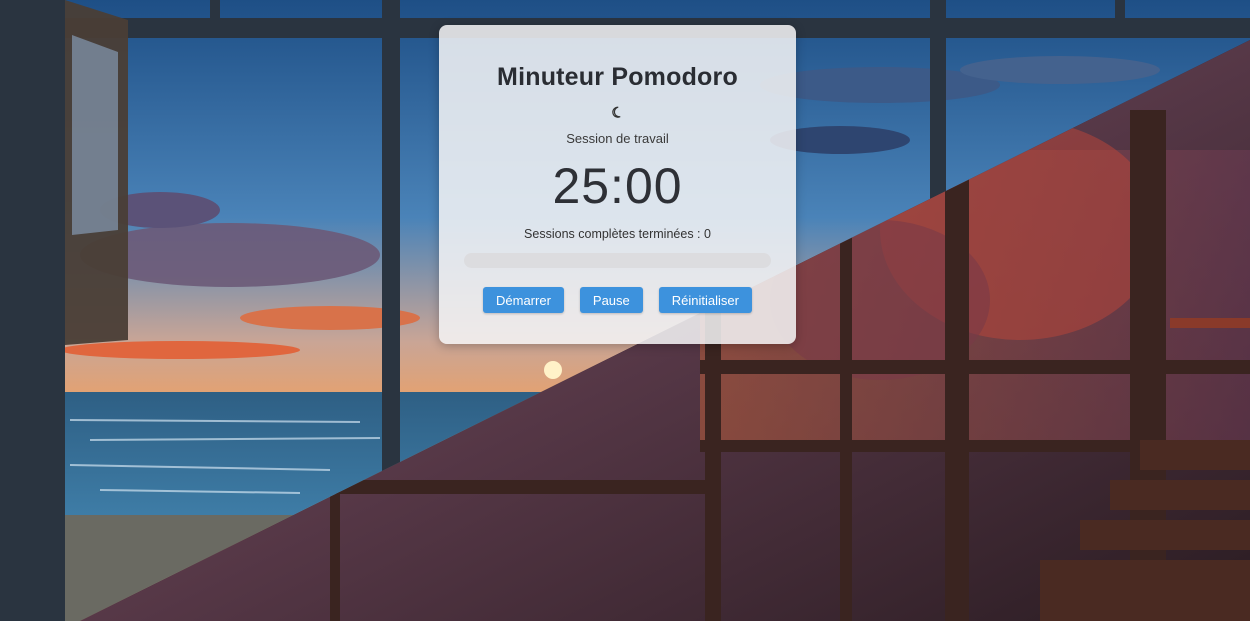 The width and height of the screenshot is (1250, 621). Describe the element at coordinates (617, 138) in the screenshot. I see `session-label: Session de travail` at that location.